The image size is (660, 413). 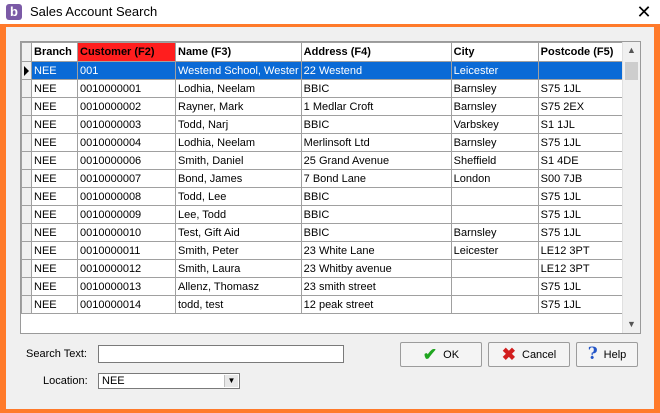 What do you see at coordinates (238, 196) in the screenshot?
I see `cell-name: Todd, Lee` at bounding box center [238, 196].